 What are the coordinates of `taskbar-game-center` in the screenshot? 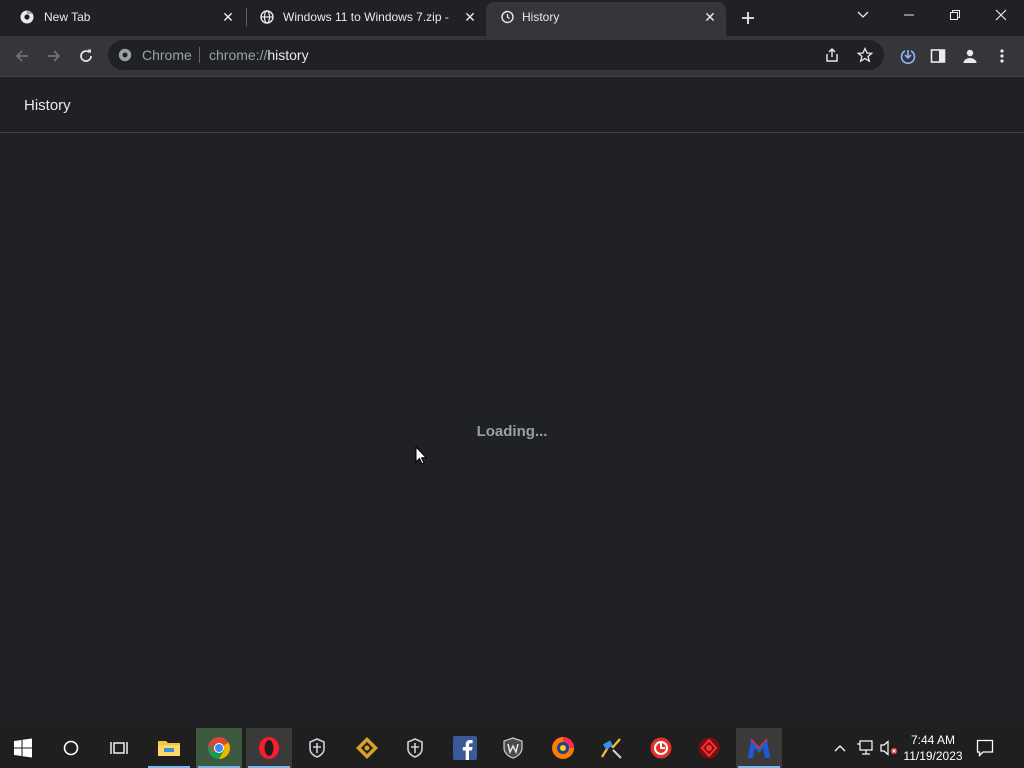 It's located at (563, 748).